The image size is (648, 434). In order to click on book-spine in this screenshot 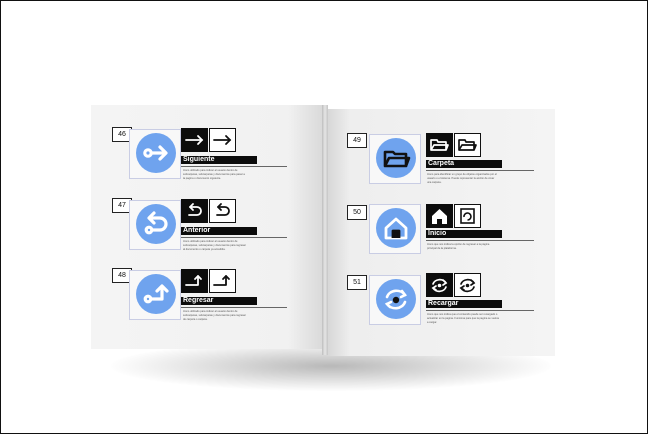, I will do `click(325, 230)`.